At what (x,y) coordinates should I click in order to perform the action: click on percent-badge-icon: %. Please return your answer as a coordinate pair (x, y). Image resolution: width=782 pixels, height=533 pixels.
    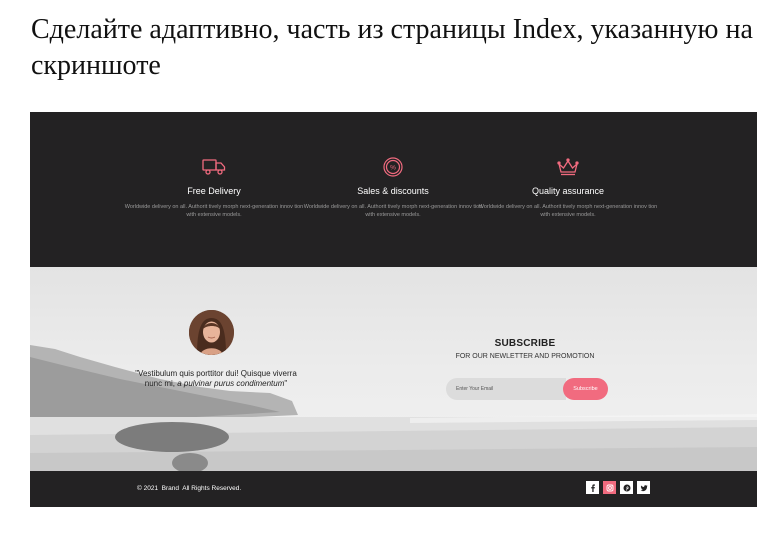
    Looking at the image, I should click on (393, 167).